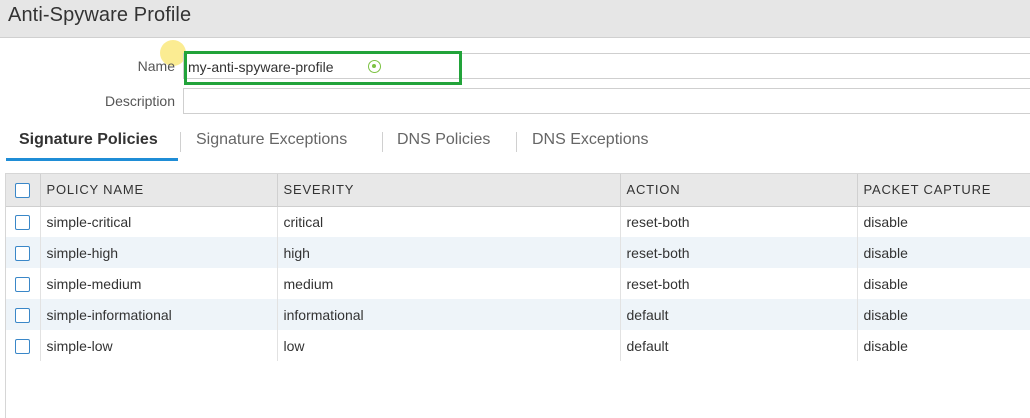 The height and width of the screenshot is (418, 1030). I want to click on description-input, so click(606, 101).